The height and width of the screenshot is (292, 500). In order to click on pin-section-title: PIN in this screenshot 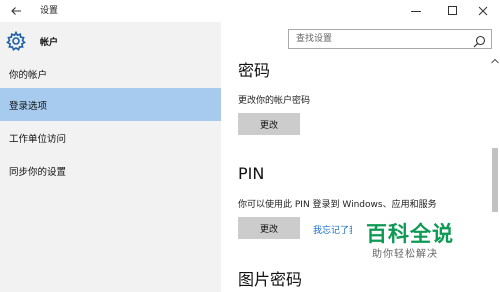, I will do `click(251, 173)`.